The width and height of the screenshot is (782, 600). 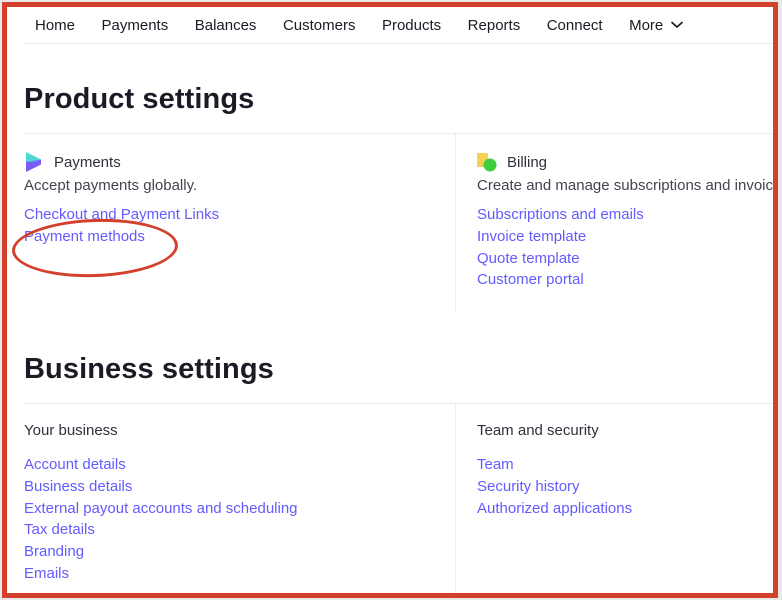 What do you see at coordinates (677, 24) in the screenshot?
I see `chevron-down-icon` at bounding box center [677, 24].